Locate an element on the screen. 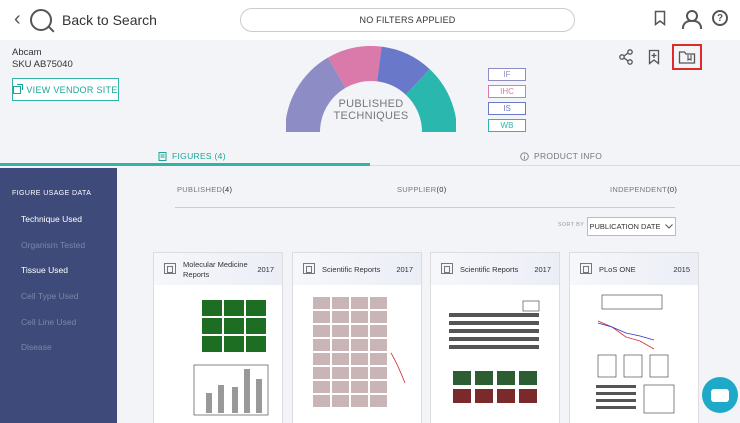  techniques-donut: PUBLISHED TECHNIQUES is located at coordinates (371, 89).